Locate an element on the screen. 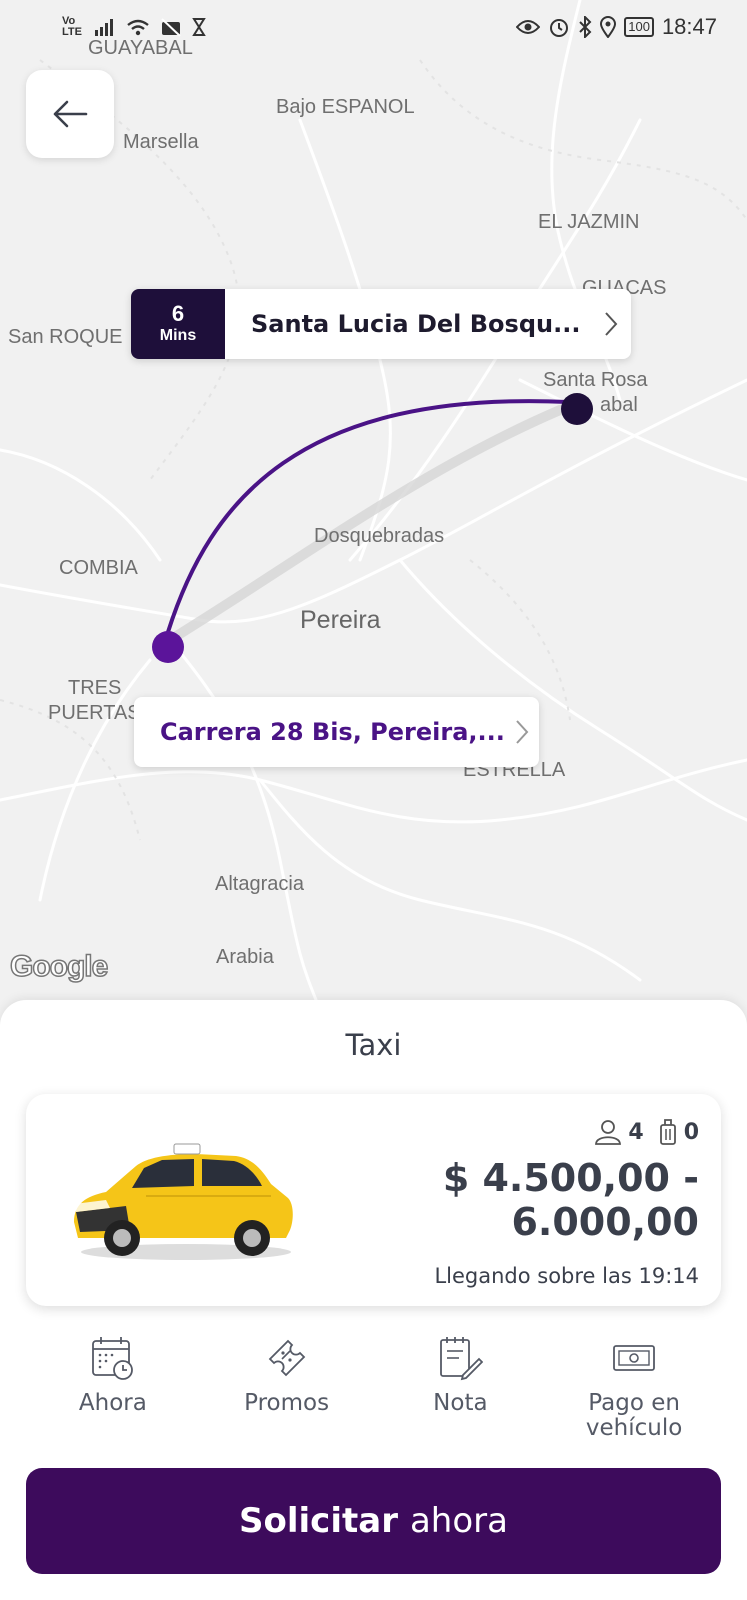 The width and height of the screenshot is (747, 1600). back-button is located at coordinates (70, 114).